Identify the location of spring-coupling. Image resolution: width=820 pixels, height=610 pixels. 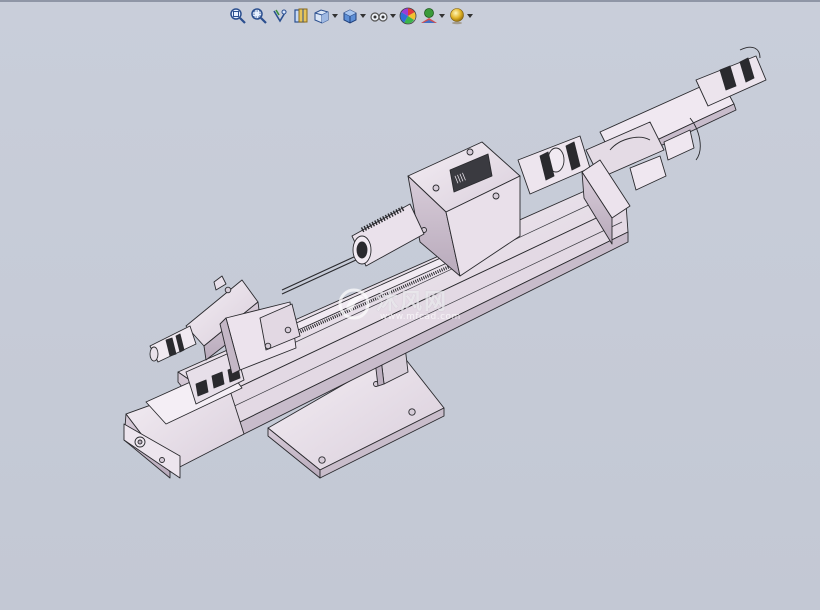
(388, 235).